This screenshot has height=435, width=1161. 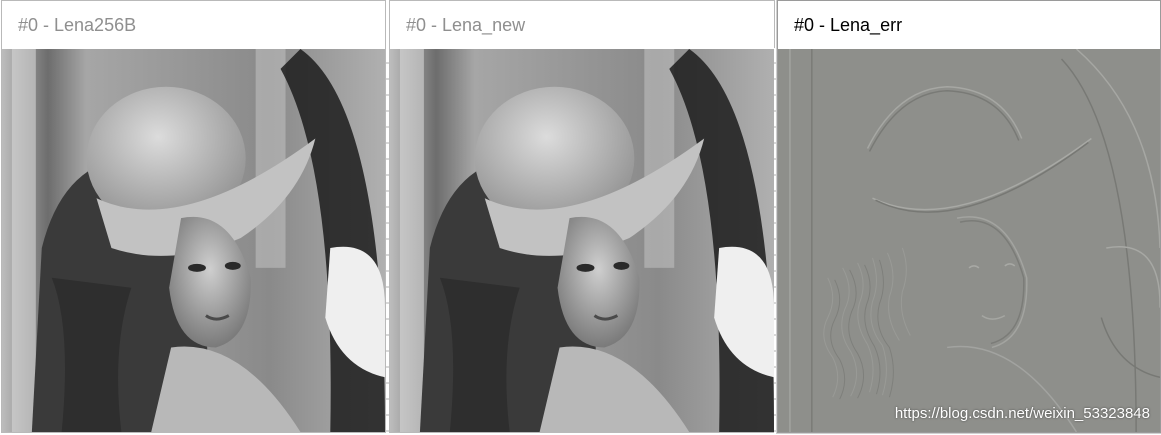 I want to click on watermark-text: https://blog.csdn.net/weixin_53323848, so click(x=1022, y=413).